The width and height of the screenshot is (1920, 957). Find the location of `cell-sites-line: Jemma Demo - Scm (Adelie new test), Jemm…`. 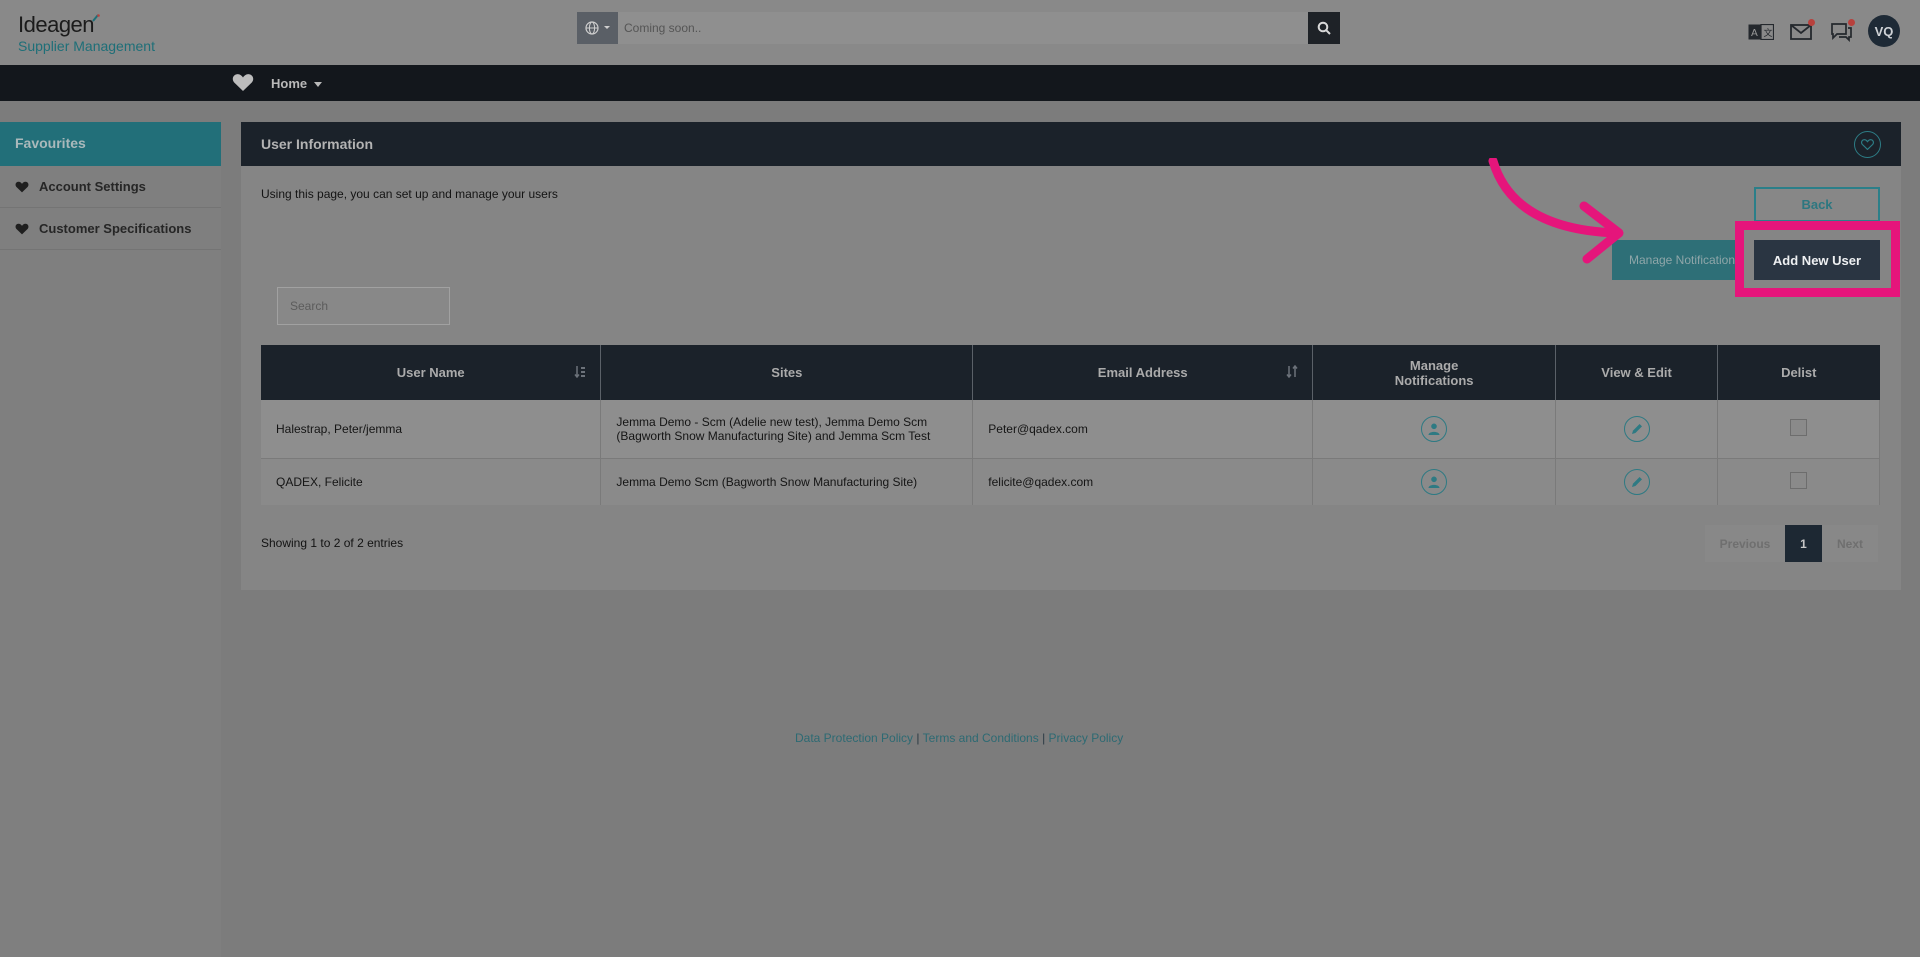

cell-sites-line: Jemma Demo - Scm (Adelie new test), Jemm… is located at coordinates (772, 421).